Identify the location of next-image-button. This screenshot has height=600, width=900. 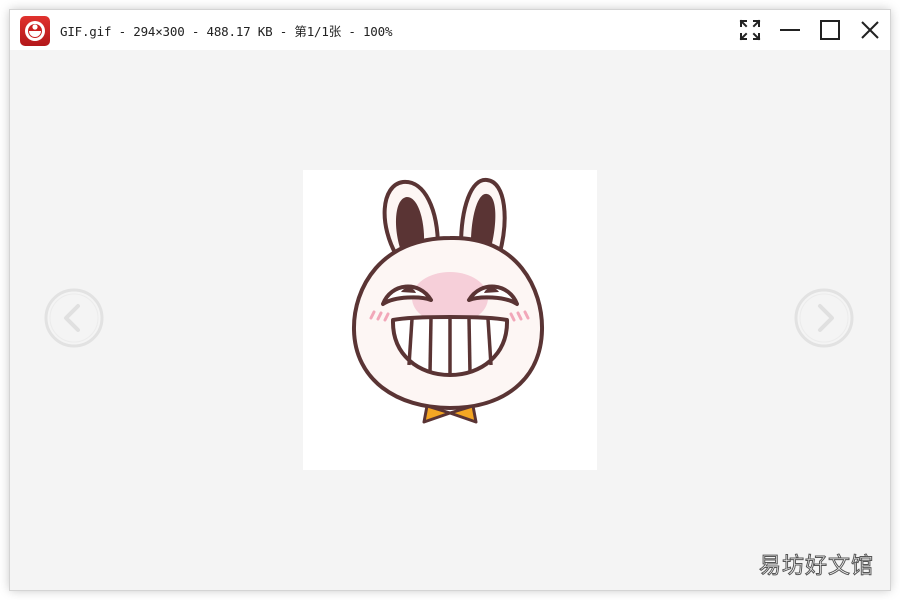
(824, 318).